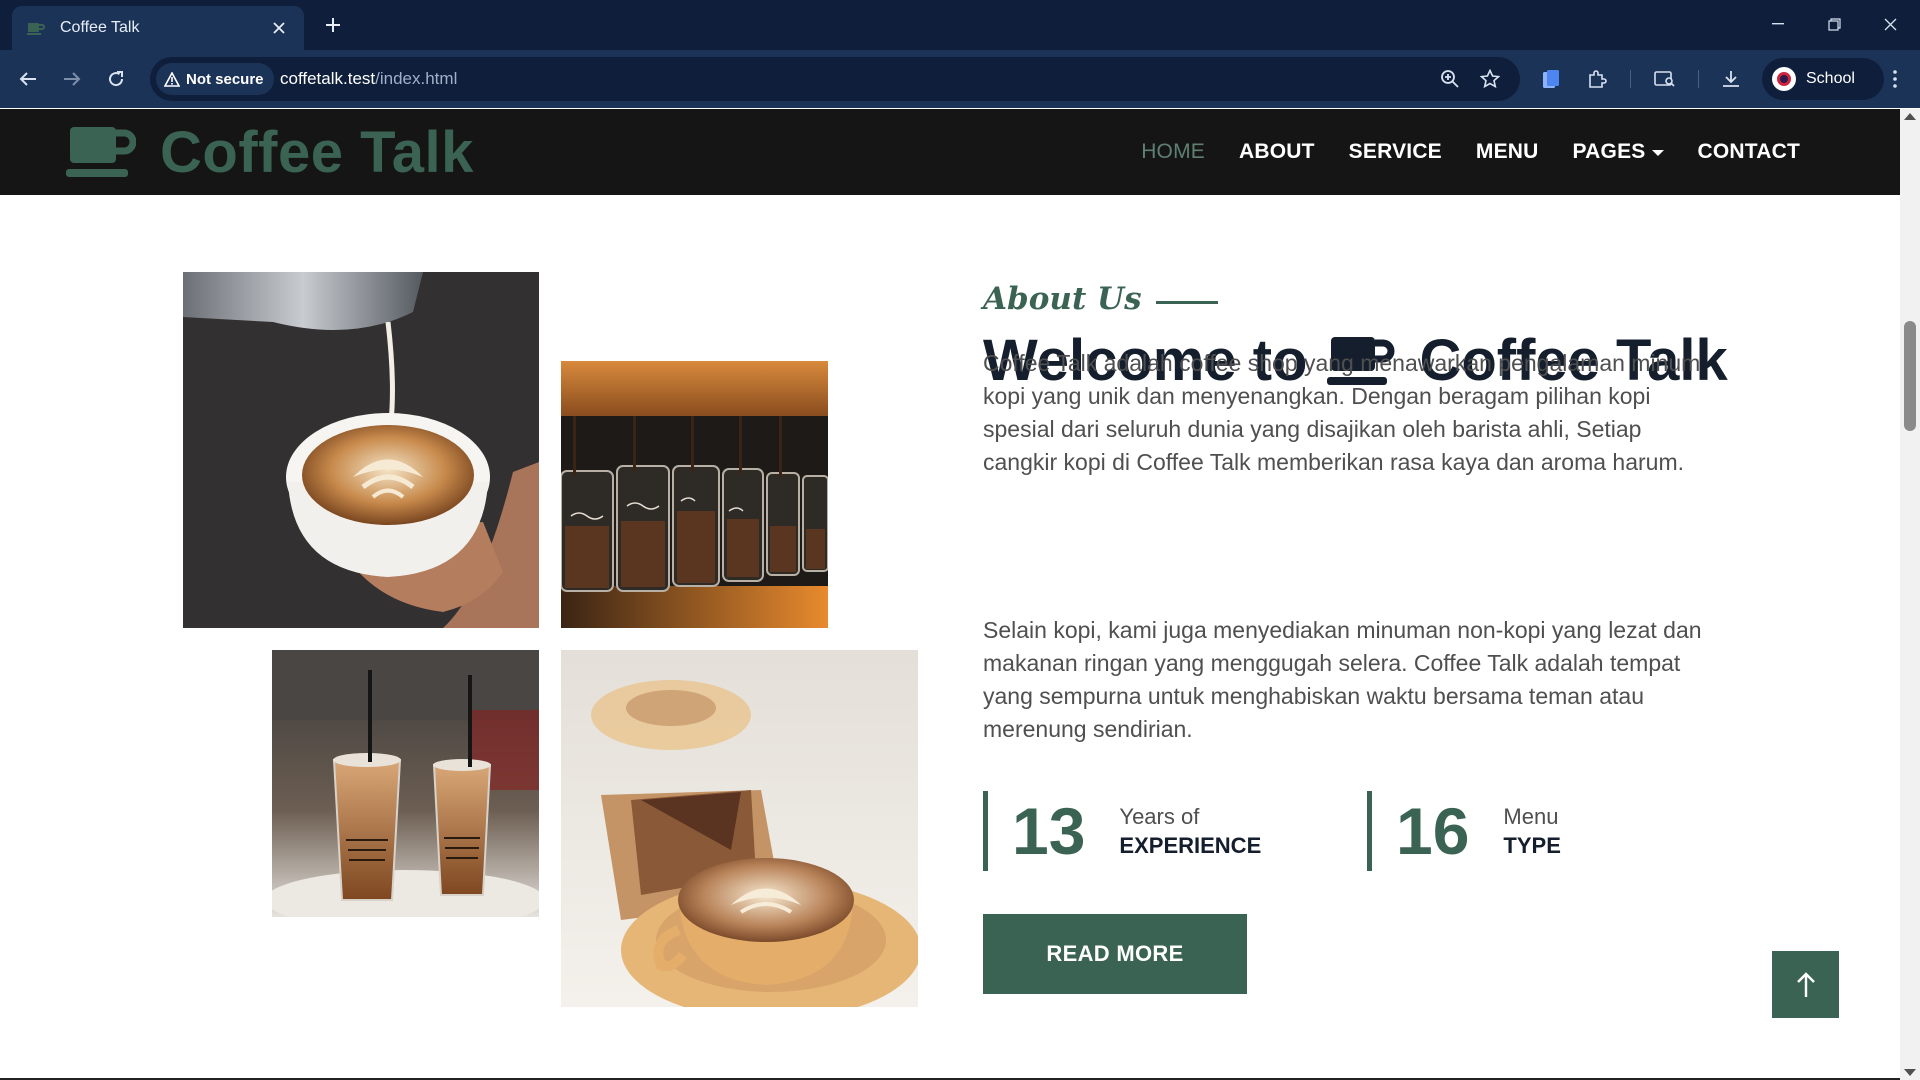  What do you see at coordinates (1049, 831) in the screenshot?
I see `stat-number: 13` at bounding box center [1049, 831].